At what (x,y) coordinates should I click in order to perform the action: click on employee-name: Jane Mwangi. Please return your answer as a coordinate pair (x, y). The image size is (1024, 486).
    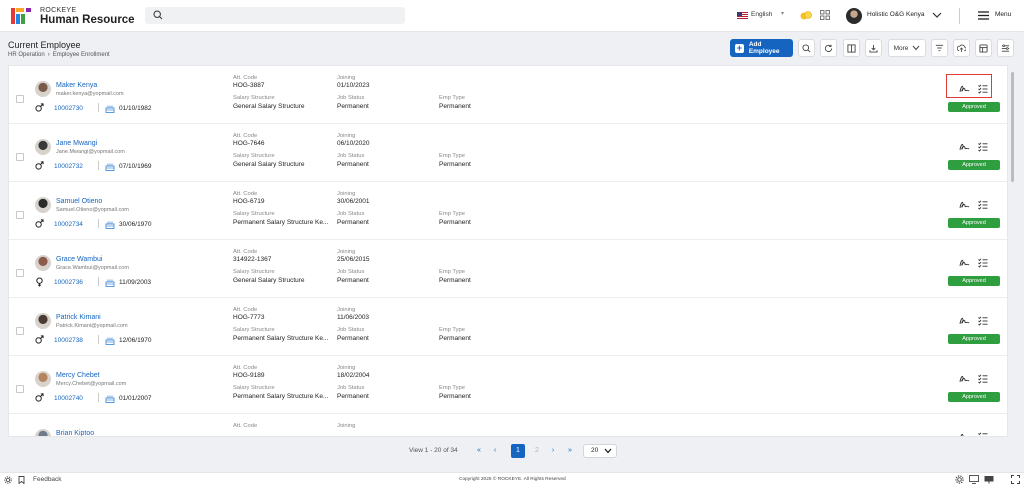
    Looking at the image, I should click on (76, 143).